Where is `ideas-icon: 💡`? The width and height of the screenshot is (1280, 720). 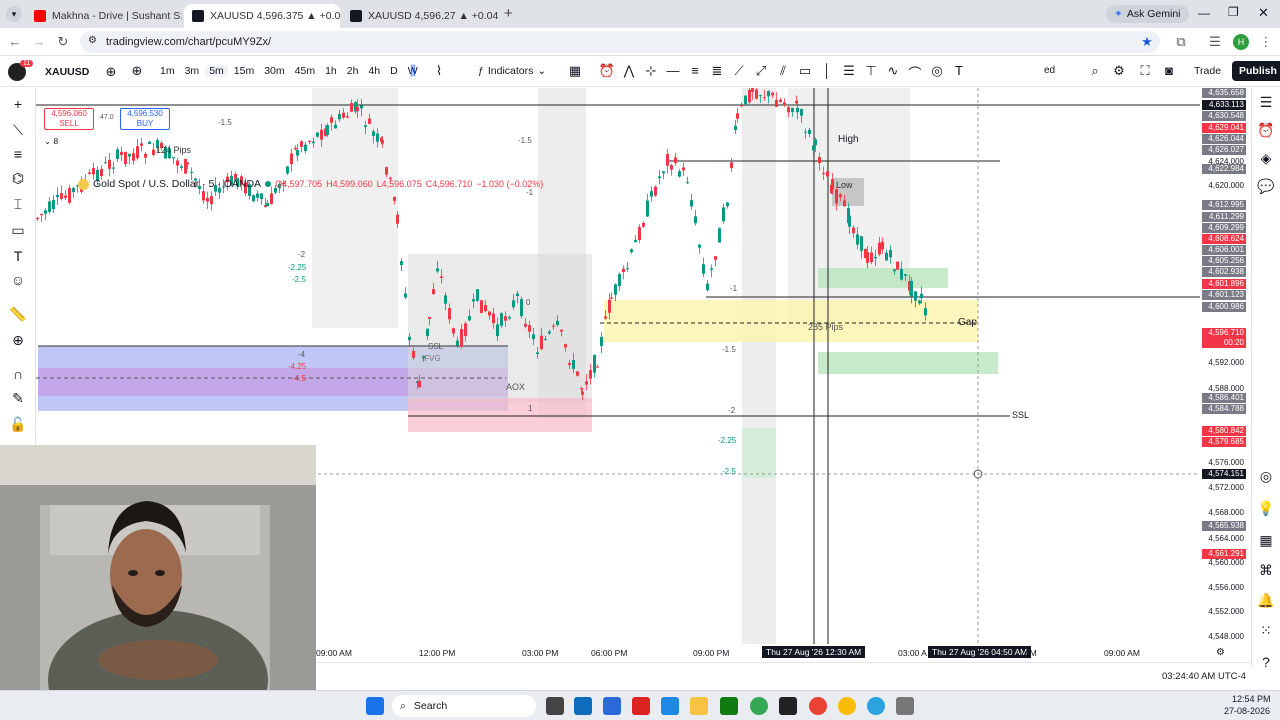 ideas-icon: 💡 is located at coordinates (1266, 508).